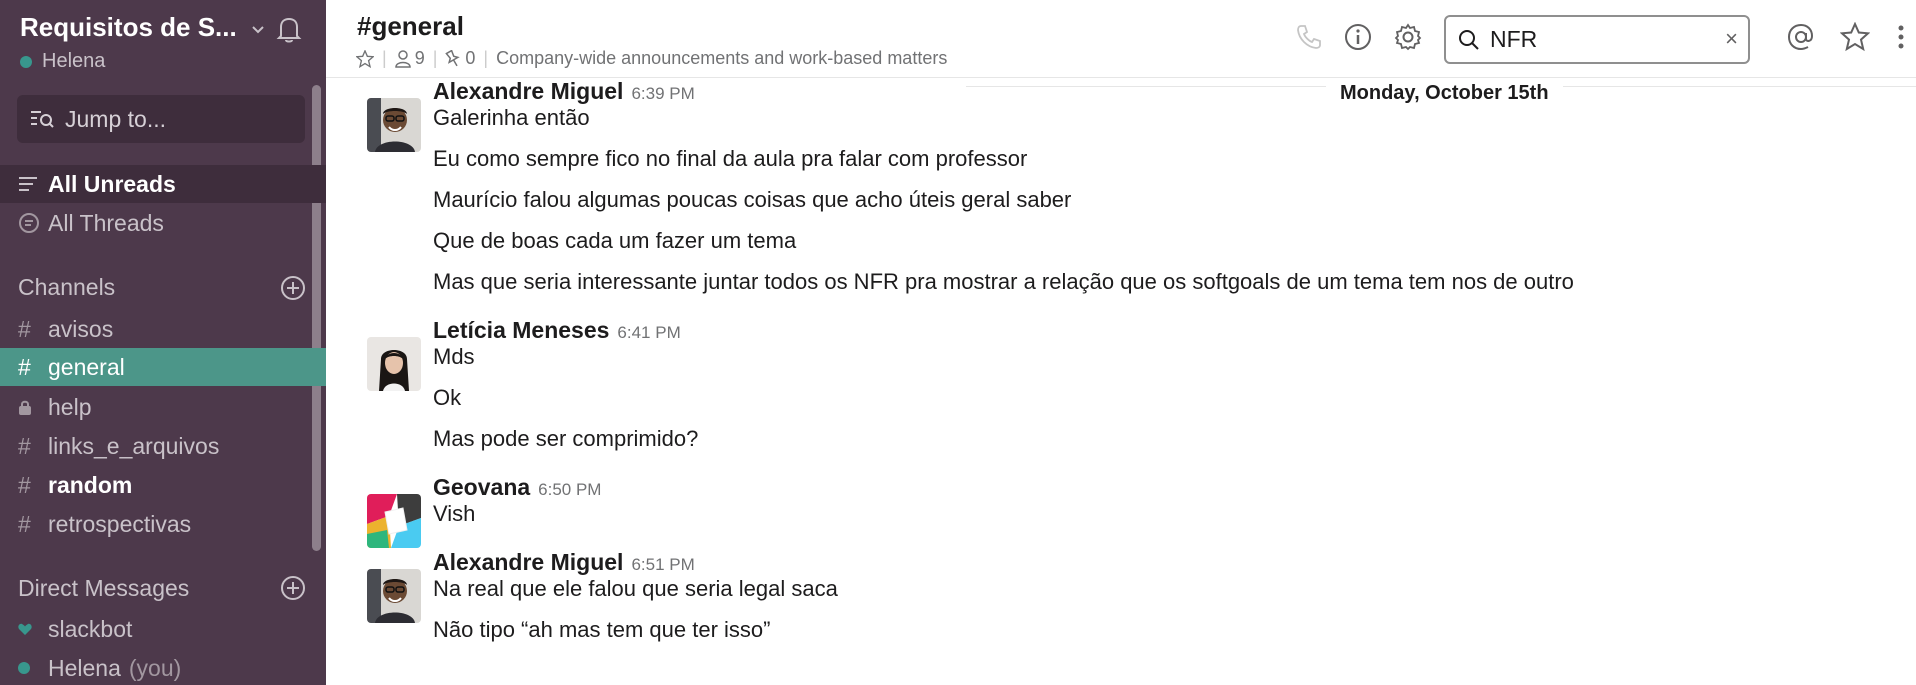 This screenshot has height=685, width=1916. I want to click on message-author: Letícia Meneses 6:41 PM, so click(557, 330).